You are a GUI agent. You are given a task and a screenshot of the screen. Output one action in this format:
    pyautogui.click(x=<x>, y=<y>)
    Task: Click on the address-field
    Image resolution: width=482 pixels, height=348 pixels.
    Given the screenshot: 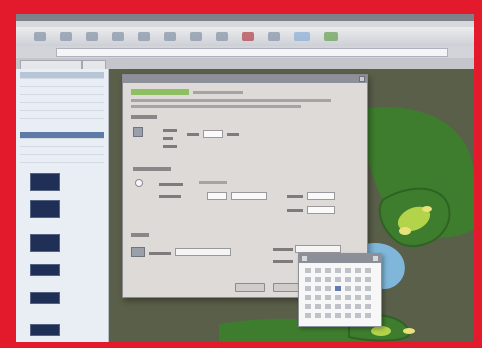 What is the action you would take?
    pyautogui.click(x=252, y=52)
    